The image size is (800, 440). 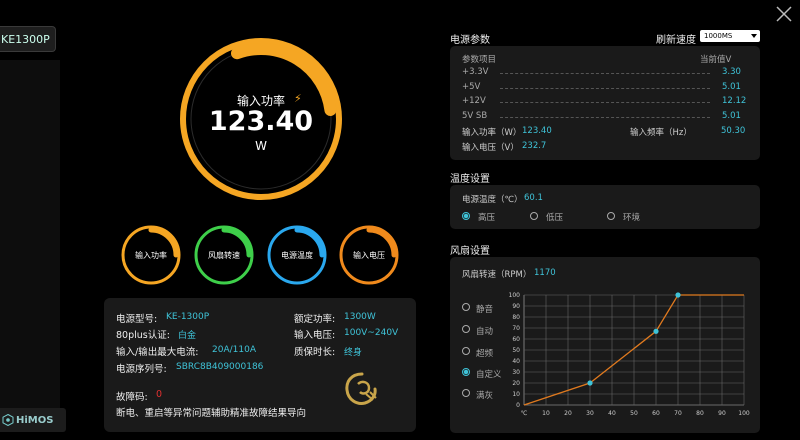 What do you see at coordinates (485, 396) in the screenshot?
I see `fan-mode-label: 满灰` at bounding box center [485, 396].